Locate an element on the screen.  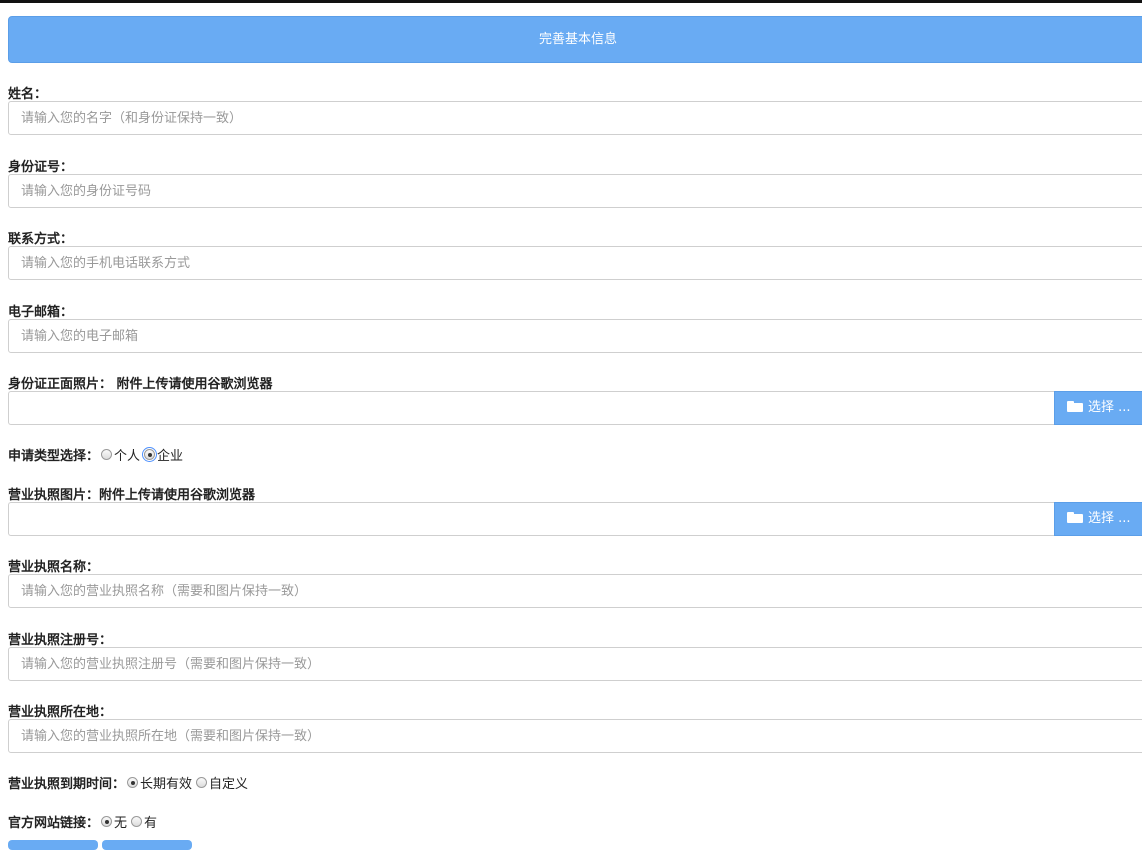
website-group: 官方网站链接： 无 有 is located at coordinates (83, 821).